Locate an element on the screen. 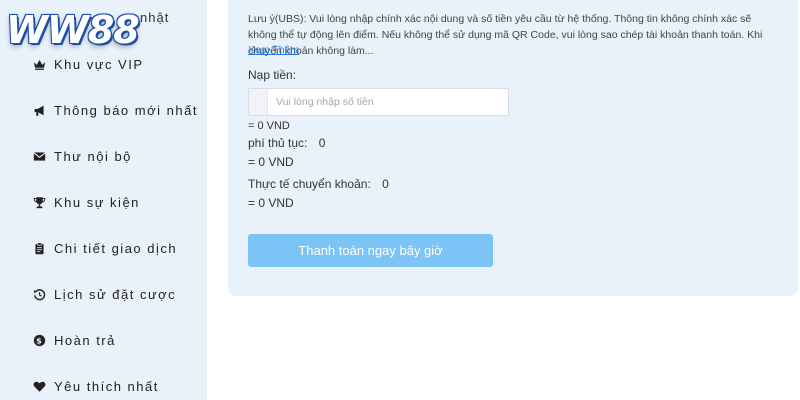 The width and height of the screenshot is (800, 400). sidebar-item-vip: Khu vực VIP is located at coordinates (88, 64).